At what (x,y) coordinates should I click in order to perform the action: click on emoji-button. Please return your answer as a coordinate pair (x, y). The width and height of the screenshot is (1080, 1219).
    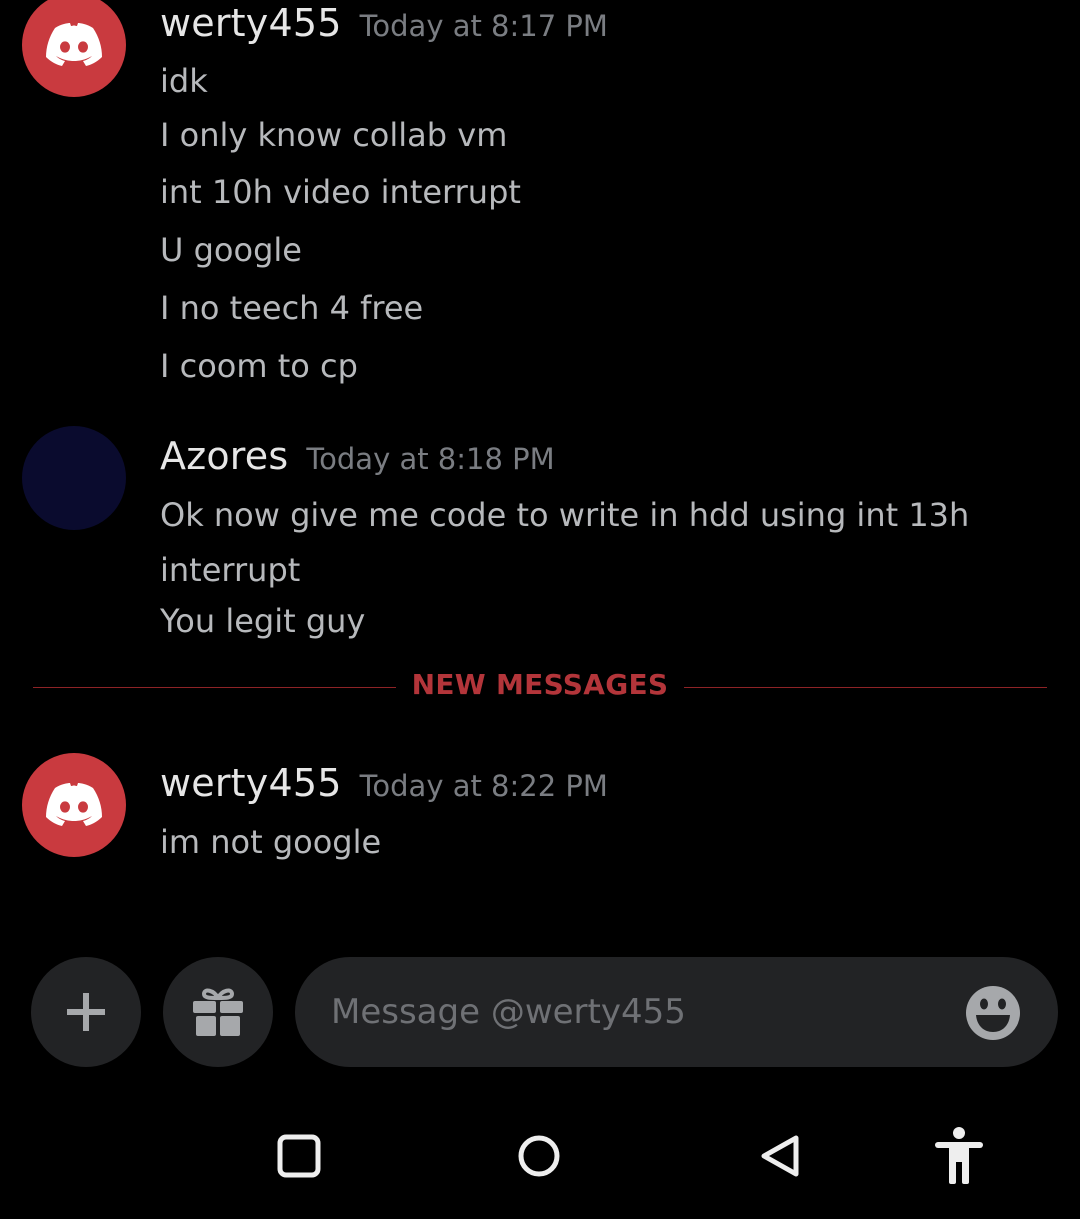
    Looking at the image, I should click on (993, 1013).